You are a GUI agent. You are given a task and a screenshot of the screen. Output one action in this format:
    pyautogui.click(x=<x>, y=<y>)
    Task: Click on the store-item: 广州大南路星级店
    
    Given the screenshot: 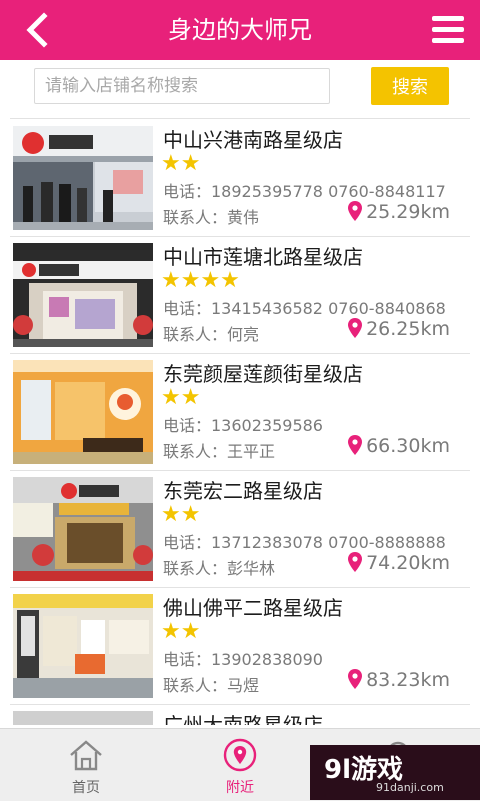 What is the action you would take?
    pyautogui.click(x=240, y=715)
    